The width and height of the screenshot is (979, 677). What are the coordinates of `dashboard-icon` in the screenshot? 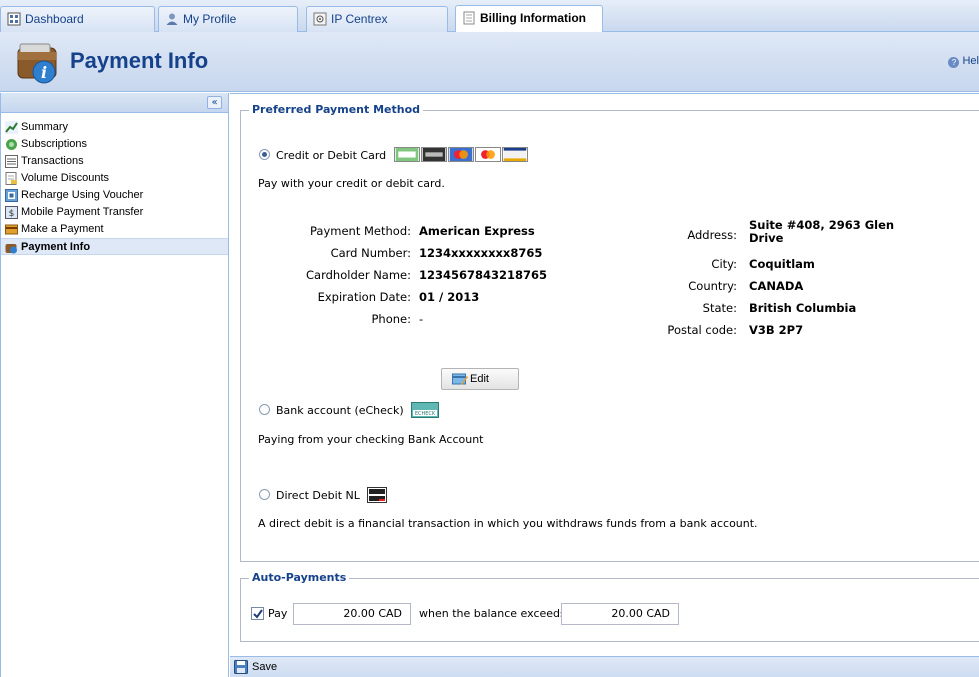 It's located at (14, 19).